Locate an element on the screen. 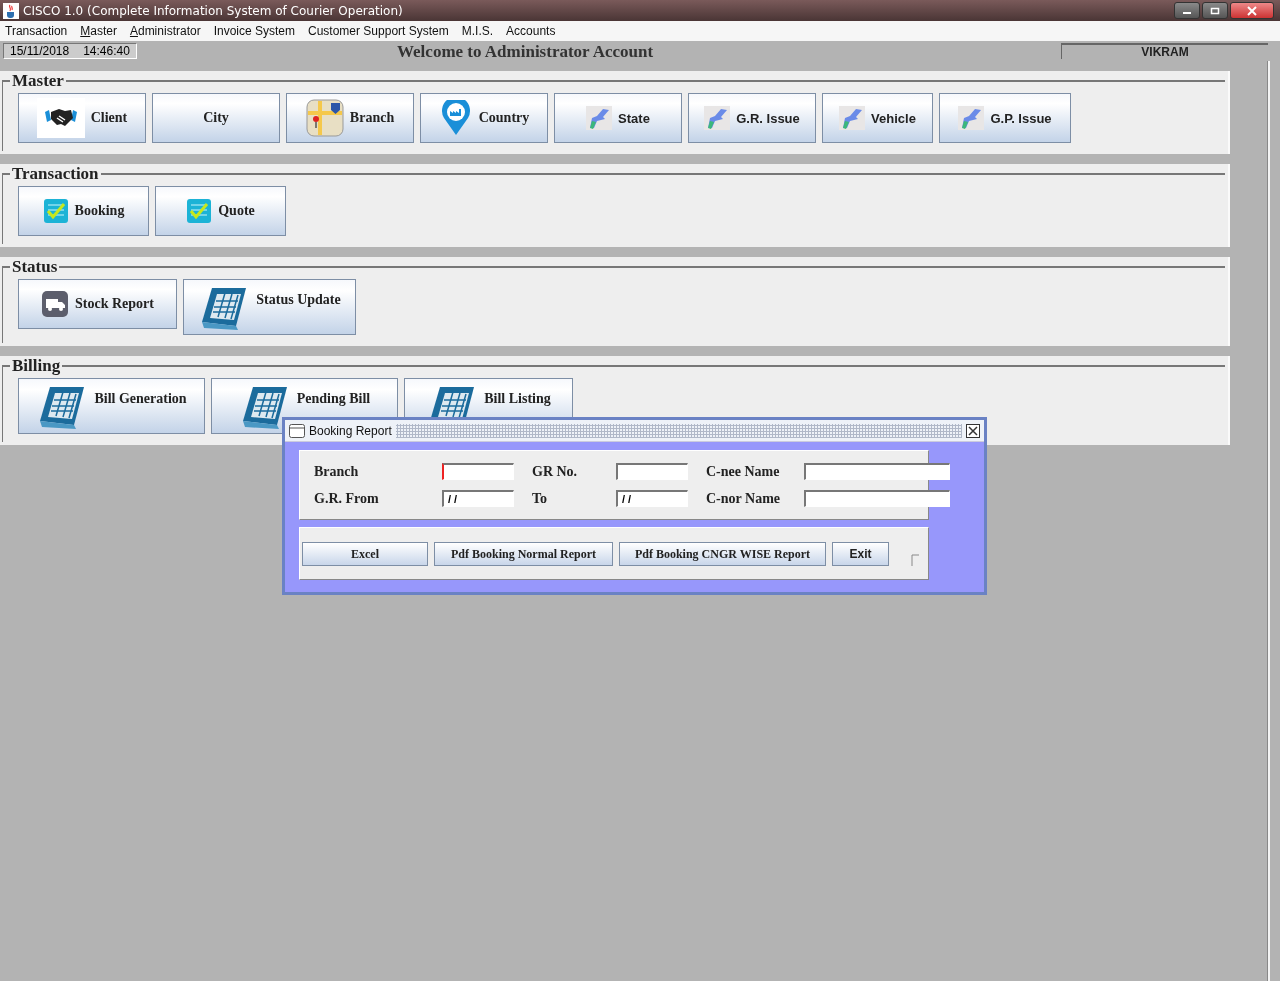  section-title: Master is located at coordinates (38, 81).